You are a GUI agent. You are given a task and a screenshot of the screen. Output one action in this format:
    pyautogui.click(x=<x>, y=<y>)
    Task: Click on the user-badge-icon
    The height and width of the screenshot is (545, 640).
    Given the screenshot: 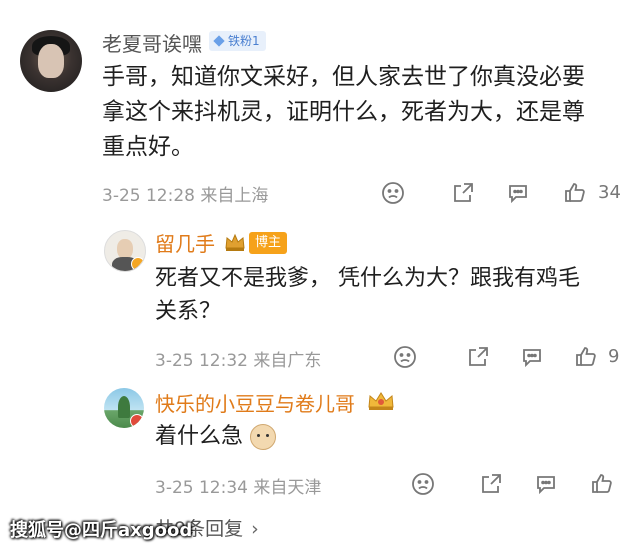 What is the action you would take?
    pyautogui.click(x=137, y=421)
    